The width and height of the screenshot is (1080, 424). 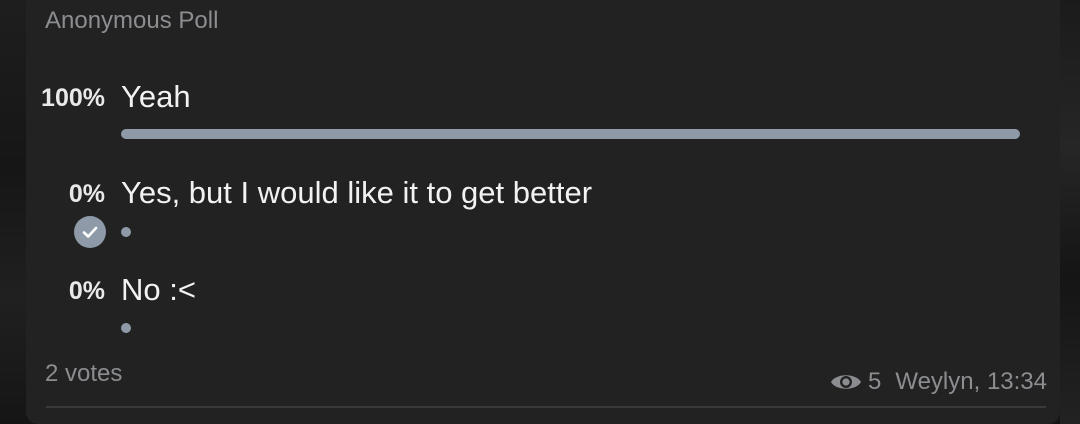 I want to click on chosen-answer-checkmark-icon, so click(x=90, y=232).